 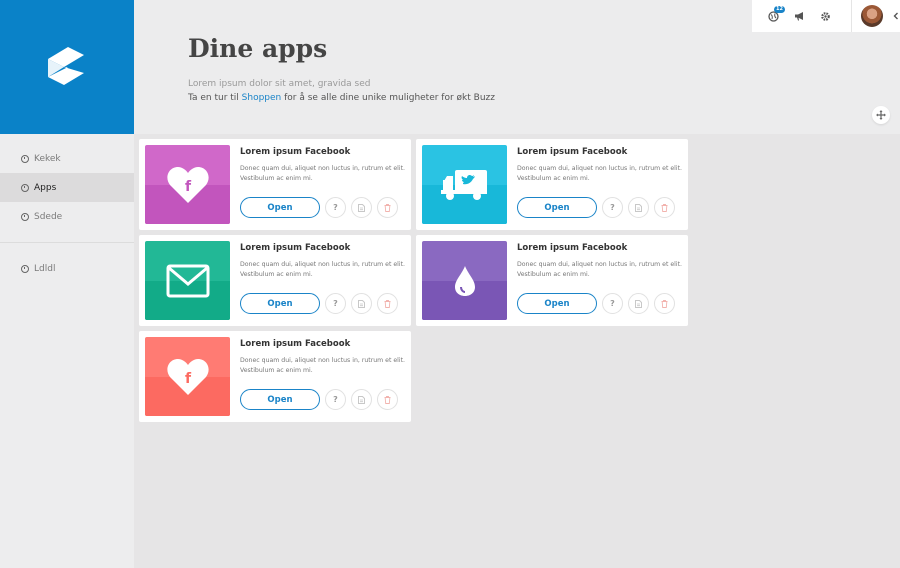 What do you see at coordinates (896, 16) in the screenshot?
I see `chevron-left-icon` at bounding box center [896, 16].